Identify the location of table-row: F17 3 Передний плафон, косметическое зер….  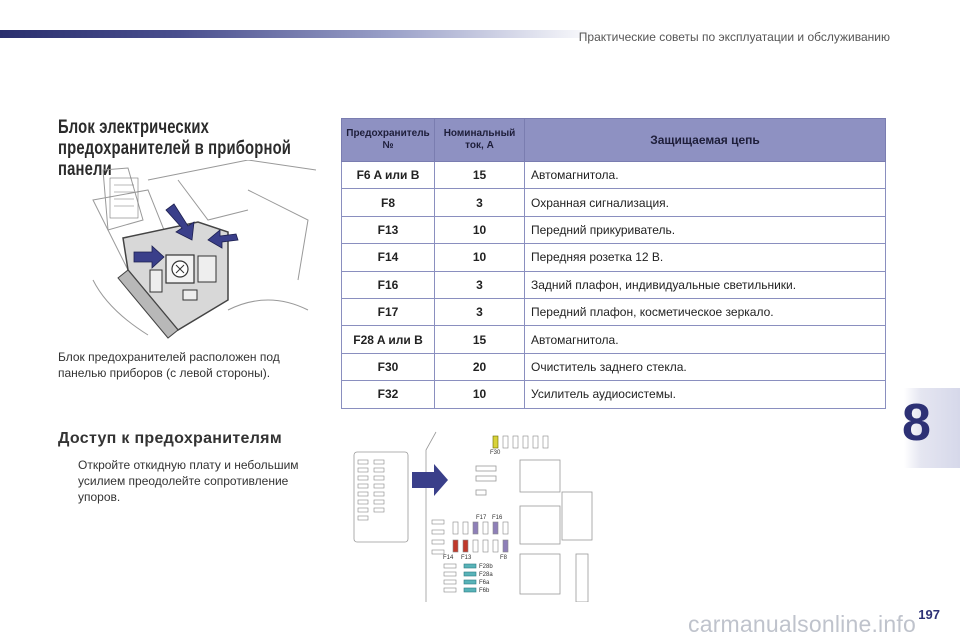
(613, 312).